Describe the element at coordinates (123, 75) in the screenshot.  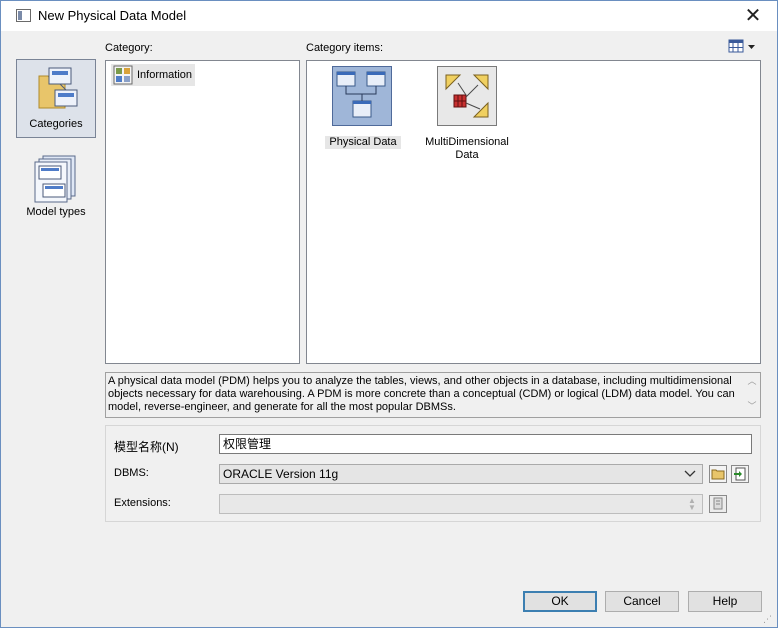
I see `information-category-icon` at that location.